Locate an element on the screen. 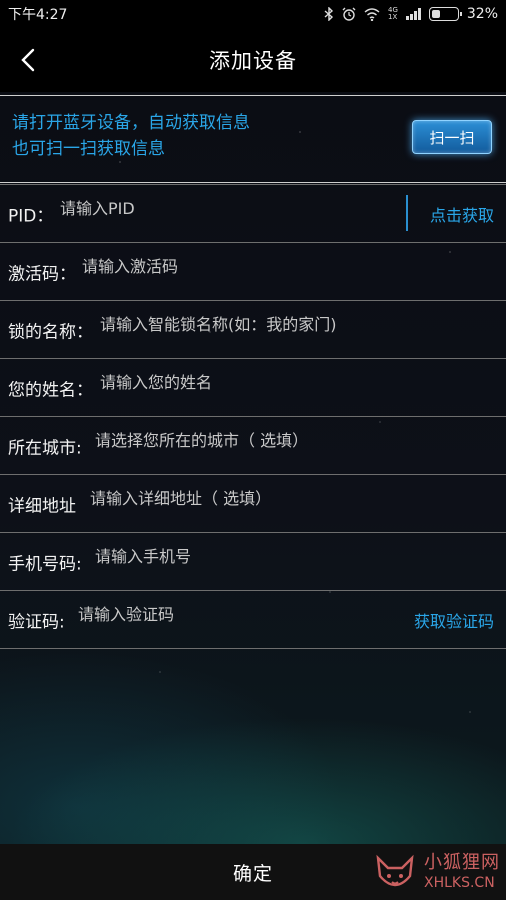  get-verification-code-button: 获取验证码 is located at coordinates (454, 620).